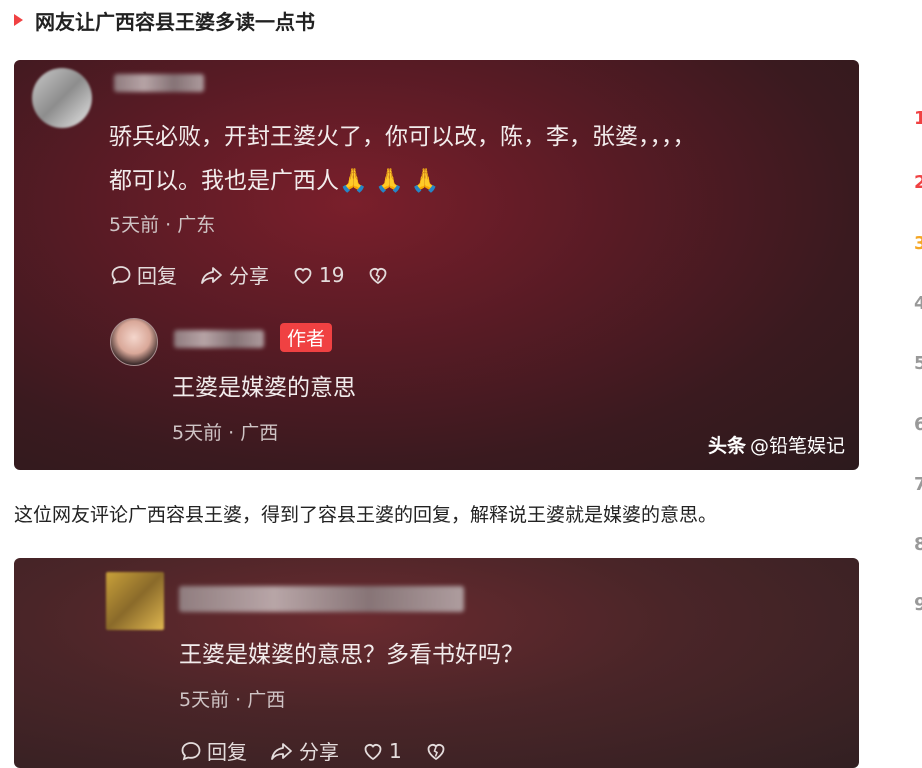  What do you see at coordinates (918, 303) in the screenshot?
I see `rank-4: 4` at bounding box center [918, 303].